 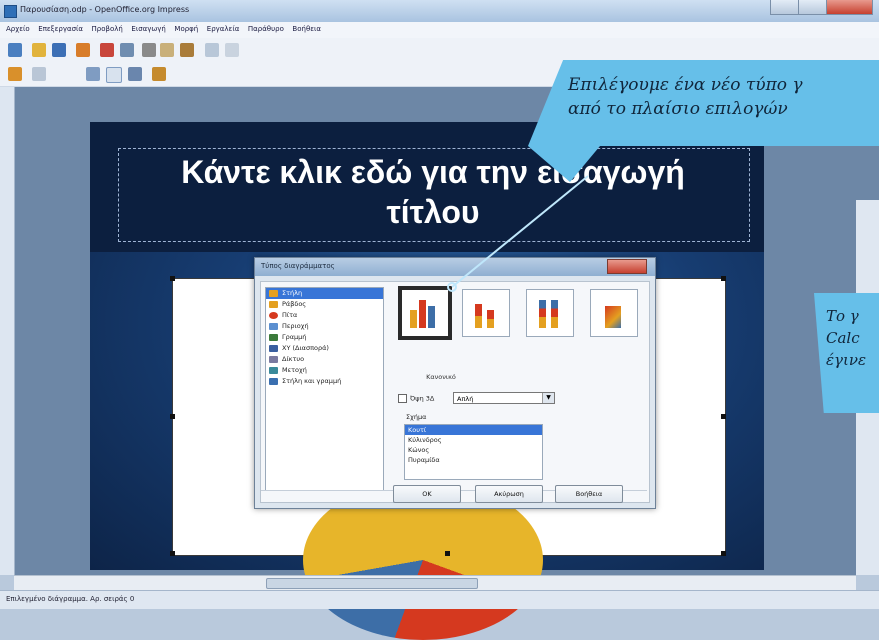 What do you see at coordinates (842, 316) in the screenshot?
I see `callout-text: Το γ` at bounding box center [842, 316].